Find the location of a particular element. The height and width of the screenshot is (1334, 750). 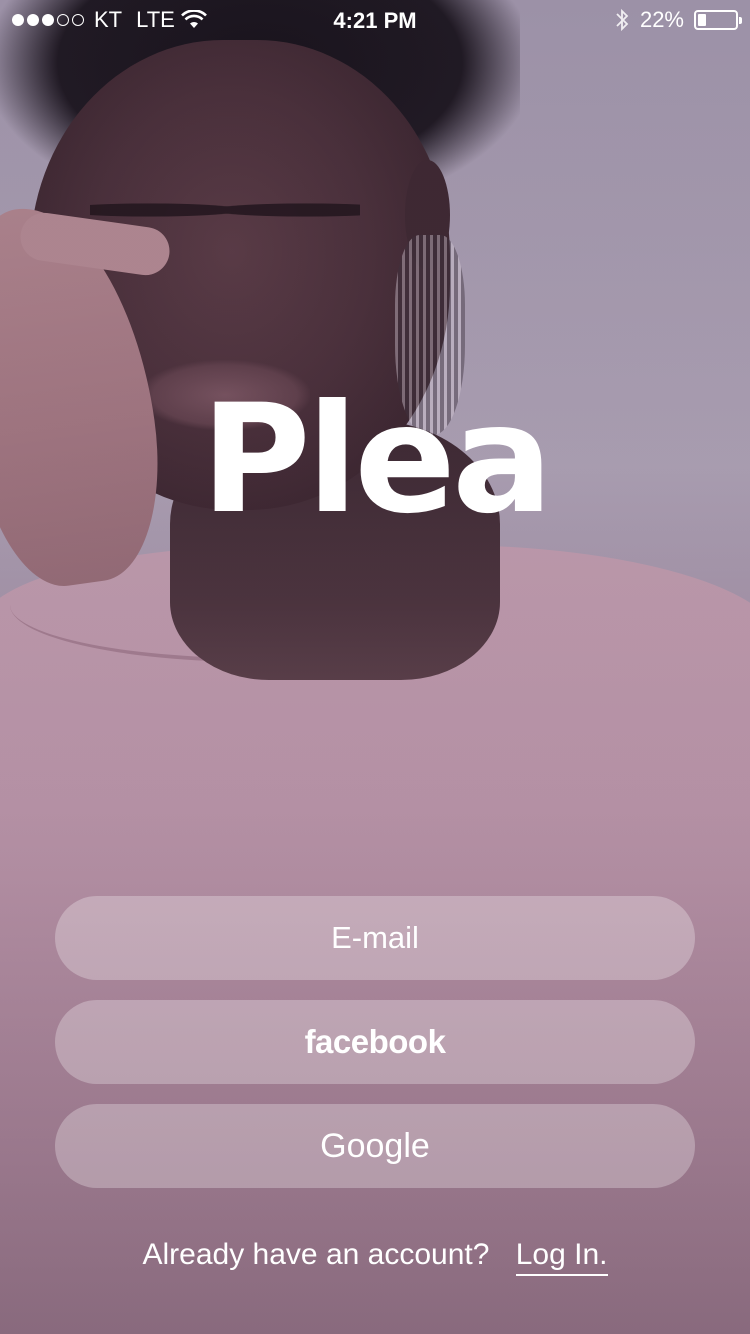

account-prompt-text: Already have an account? is located at coordinates (316, 1254).